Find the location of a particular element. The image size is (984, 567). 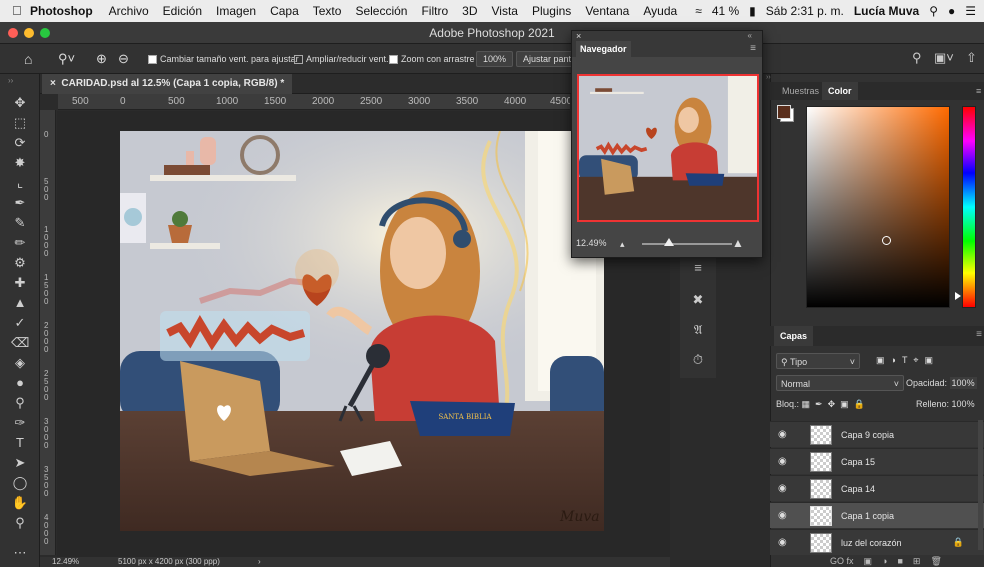

share-icon: ⇧ is located at coordinates (971, 58).